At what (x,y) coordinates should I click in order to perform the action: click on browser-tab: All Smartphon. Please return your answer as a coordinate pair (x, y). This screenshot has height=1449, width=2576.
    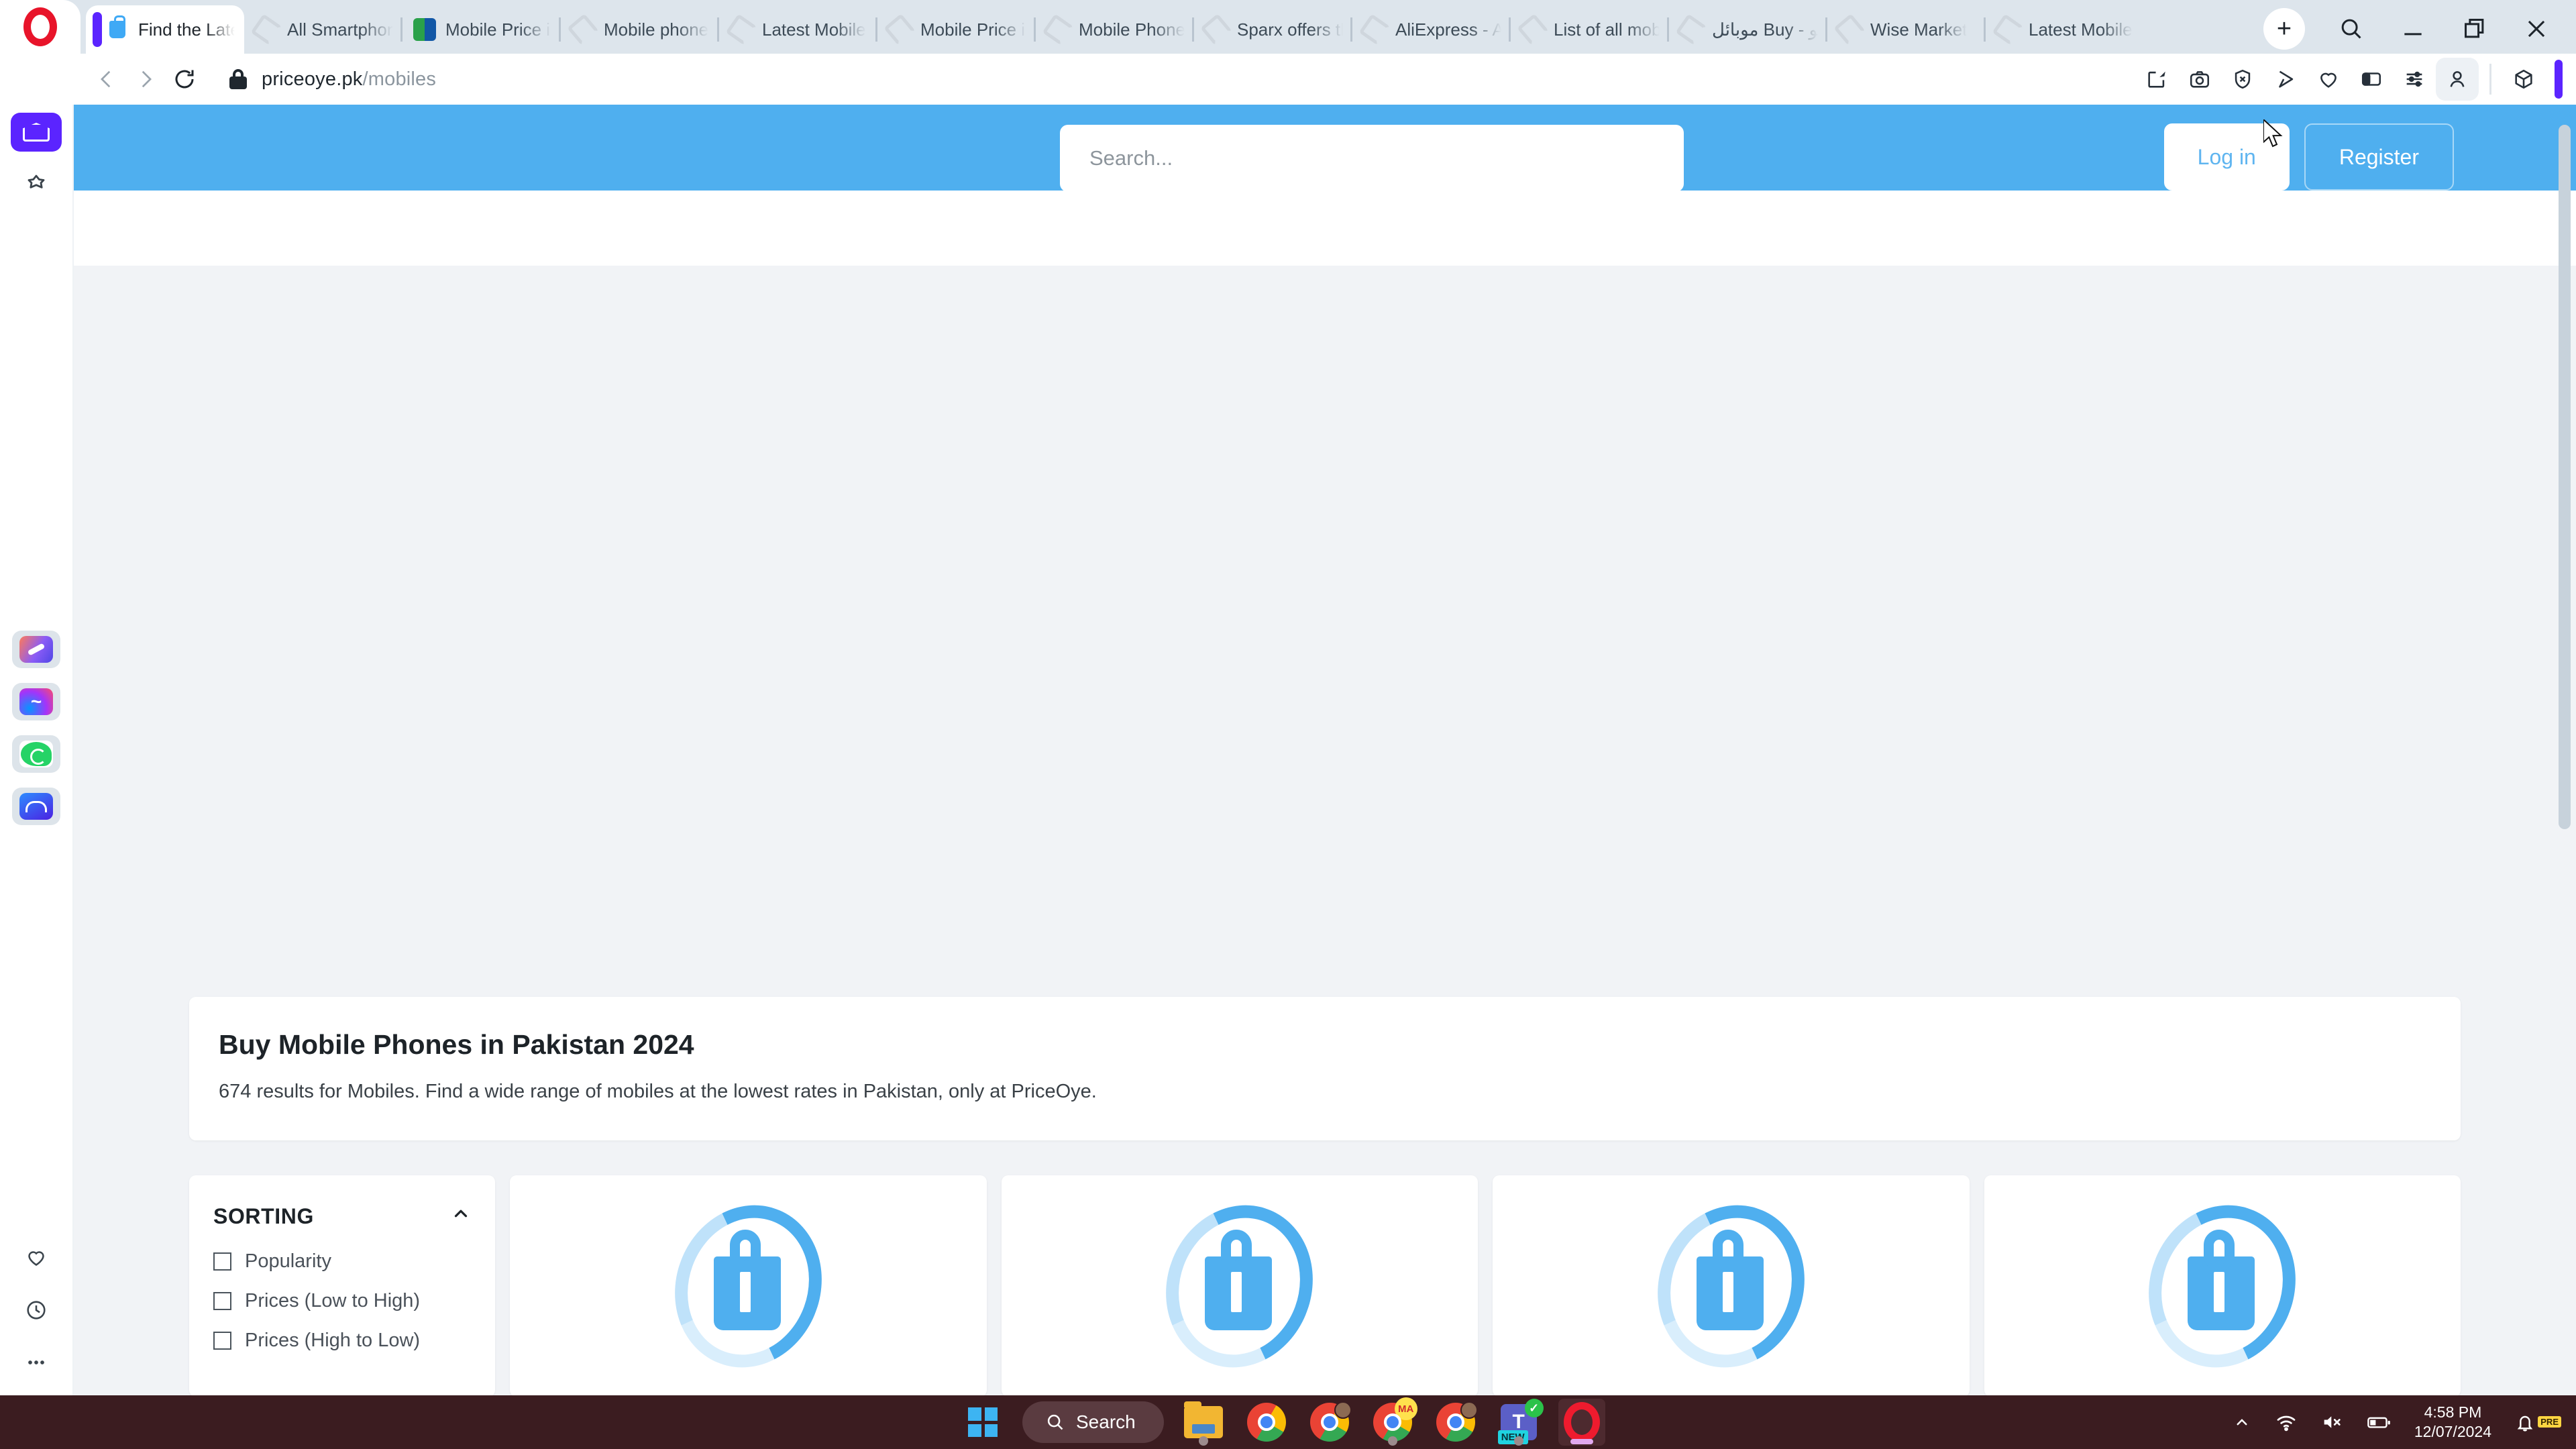
    Looking at the image, I should click on (323, 29).